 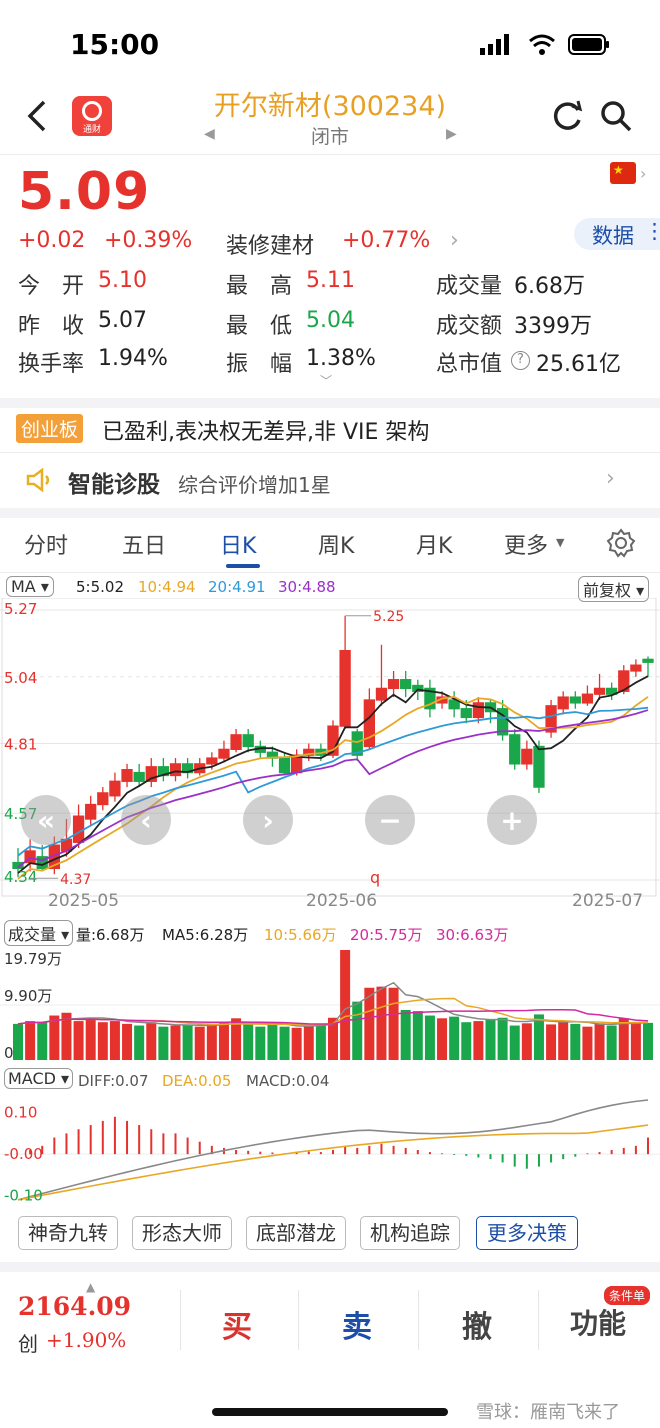 I want to click on diagnosis-chevron-icon: ›, so click(x=610, y=478).